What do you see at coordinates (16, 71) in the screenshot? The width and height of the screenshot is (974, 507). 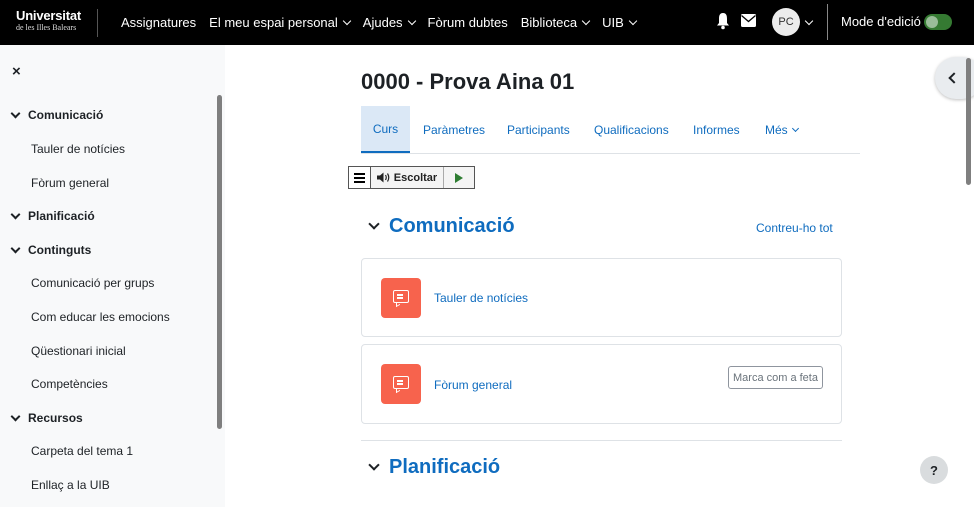 I see `close-icon: ×` at bounding box center [16, 71].